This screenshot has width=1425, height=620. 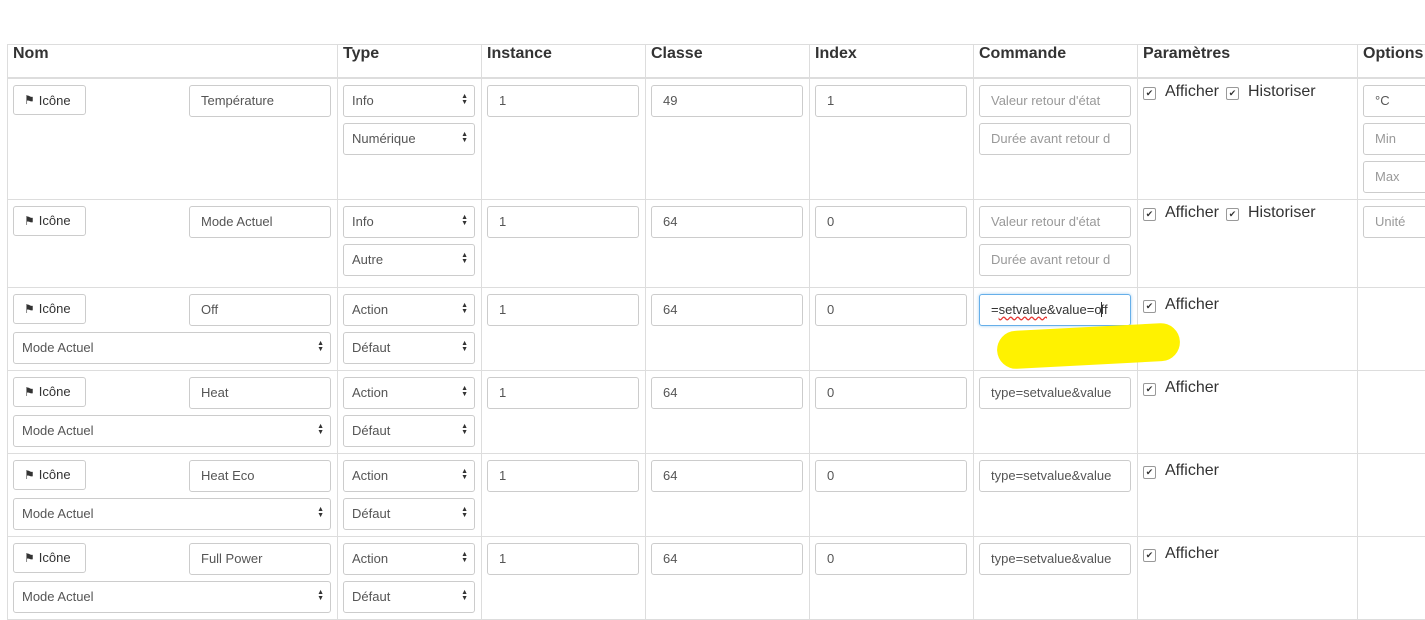 What do you see at coordinates (371, 513) in the screenshot?
I see `subtype-select-value: Défaut` at bounding box center [371, 513].